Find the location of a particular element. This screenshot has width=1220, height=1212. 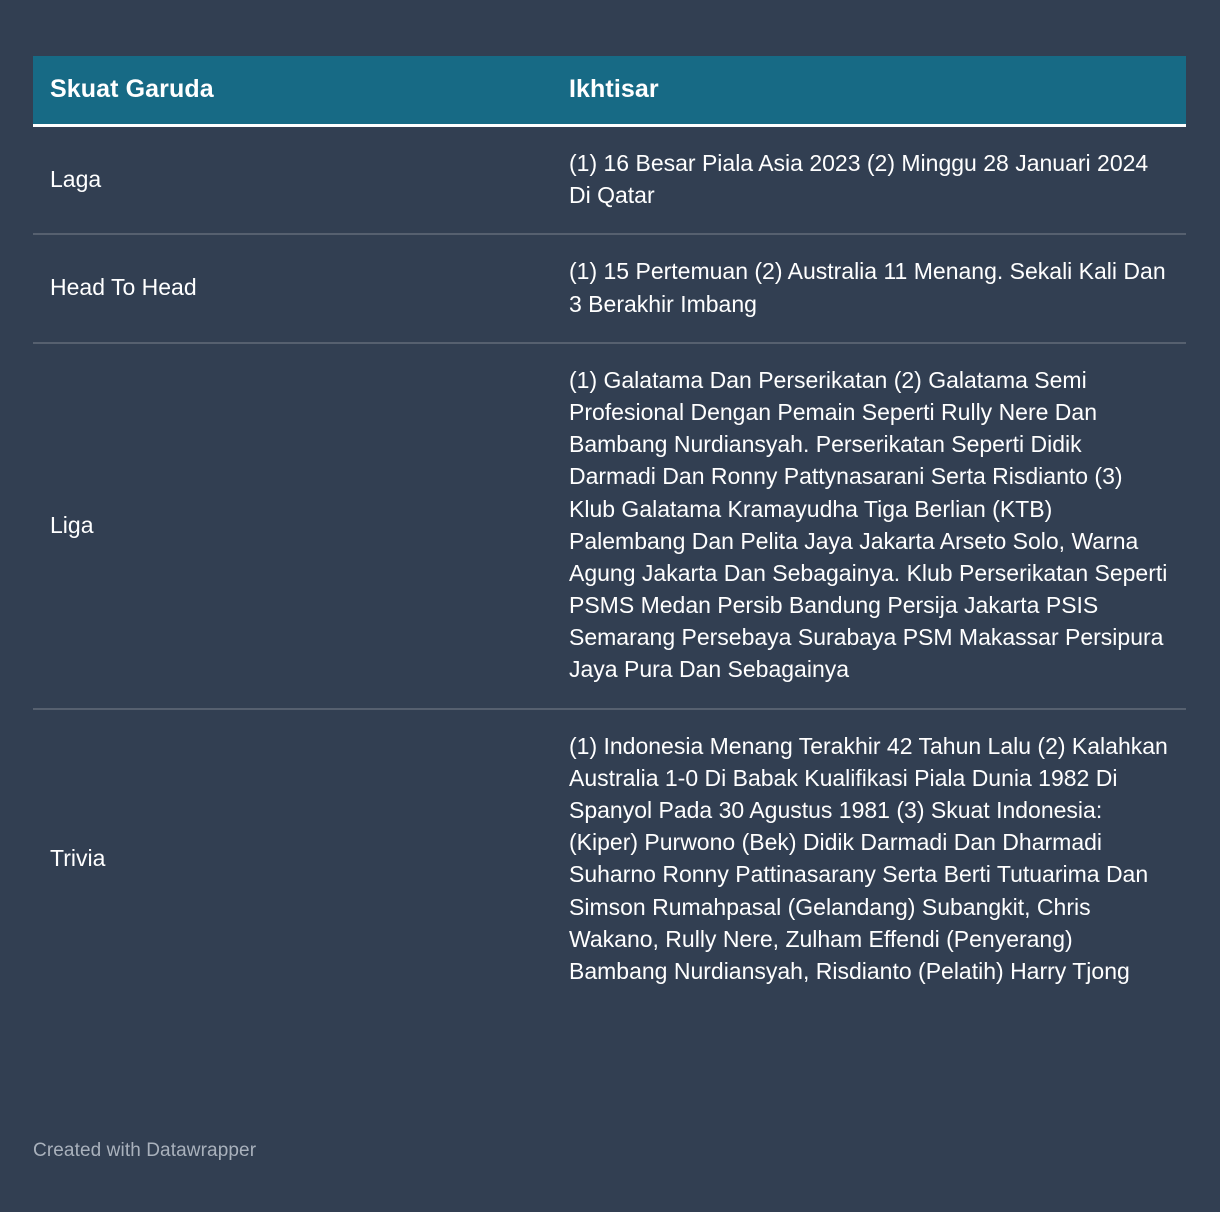

datawrapper-credit: Created with Datawrapper is located at coordinates (144, 1151).